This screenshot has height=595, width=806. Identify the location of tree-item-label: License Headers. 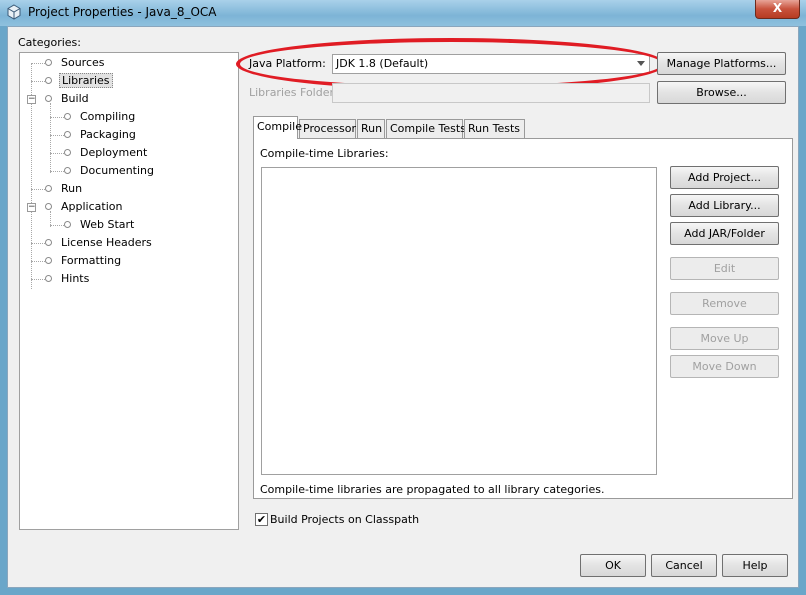
(106, 242).